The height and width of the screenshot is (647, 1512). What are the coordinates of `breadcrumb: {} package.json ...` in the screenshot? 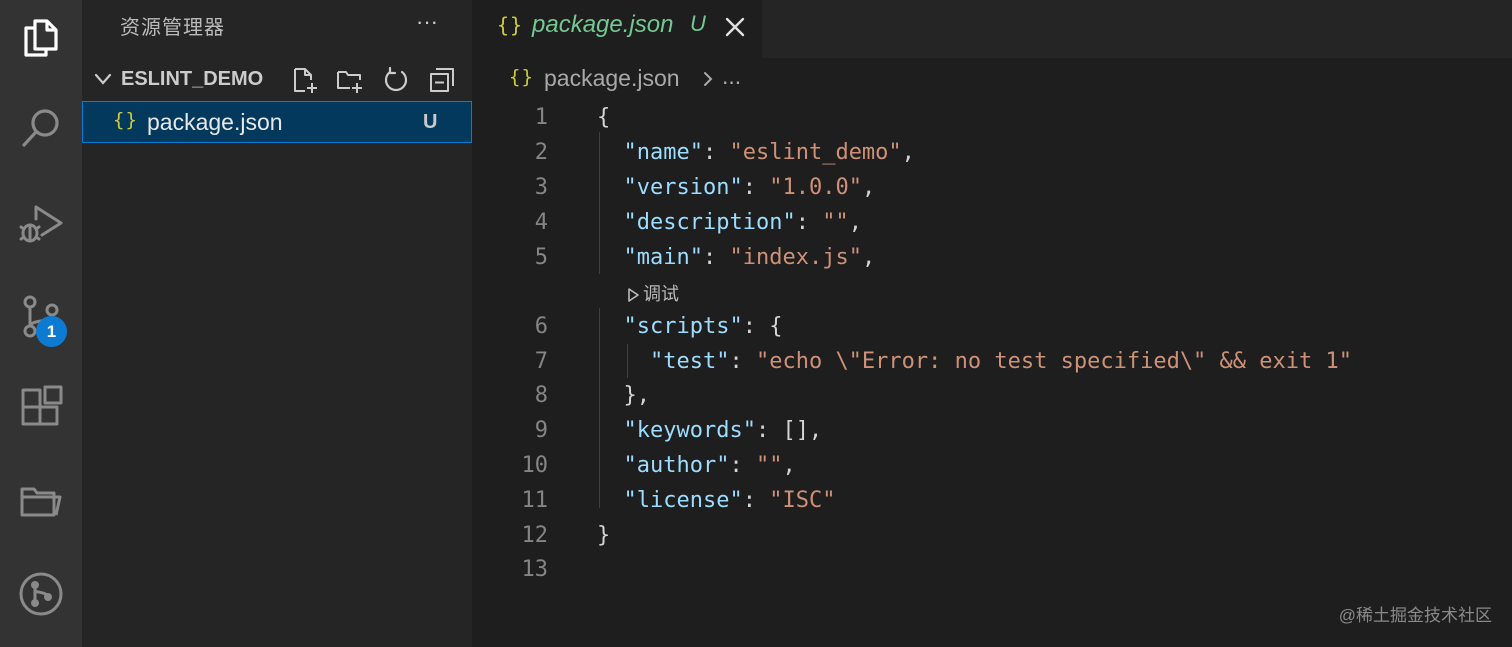 It's located at (992, 79).